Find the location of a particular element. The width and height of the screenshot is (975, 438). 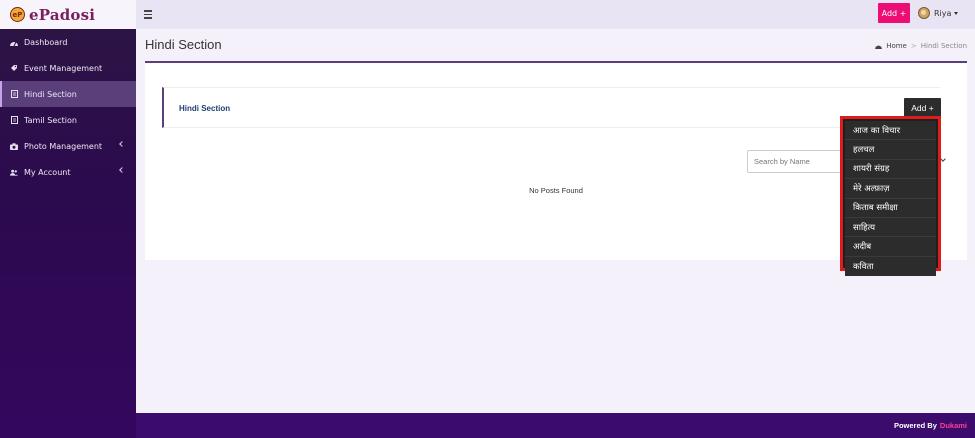

breadcrumb: Home > Hindi Section is located at coordinates (921, 46).